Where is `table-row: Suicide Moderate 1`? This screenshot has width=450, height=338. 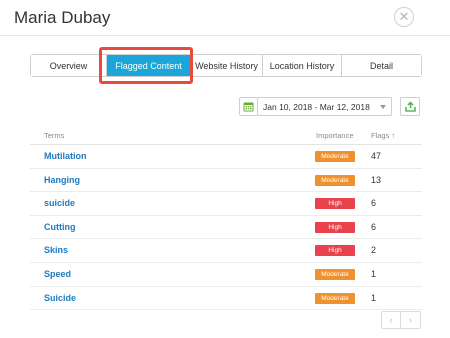 table-row: Suicide Moderate 1 is located at coordinates (226, 299).